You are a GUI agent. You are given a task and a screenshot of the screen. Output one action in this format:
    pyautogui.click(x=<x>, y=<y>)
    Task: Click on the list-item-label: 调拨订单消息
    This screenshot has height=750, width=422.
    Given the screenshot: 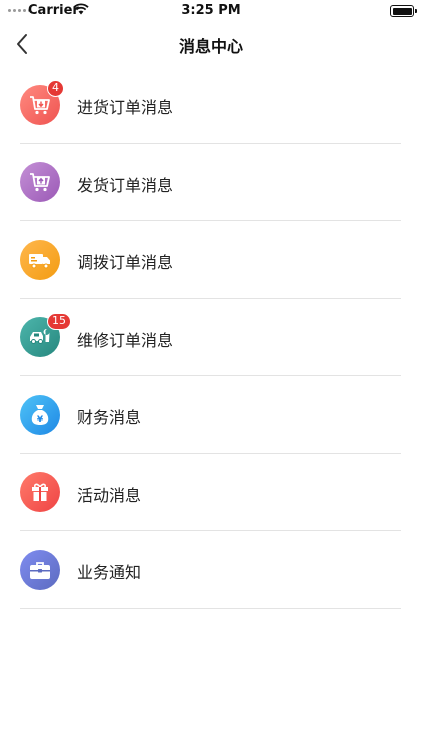 What is the action you would take?
    pyautogui.click(x=125, y=262)
    